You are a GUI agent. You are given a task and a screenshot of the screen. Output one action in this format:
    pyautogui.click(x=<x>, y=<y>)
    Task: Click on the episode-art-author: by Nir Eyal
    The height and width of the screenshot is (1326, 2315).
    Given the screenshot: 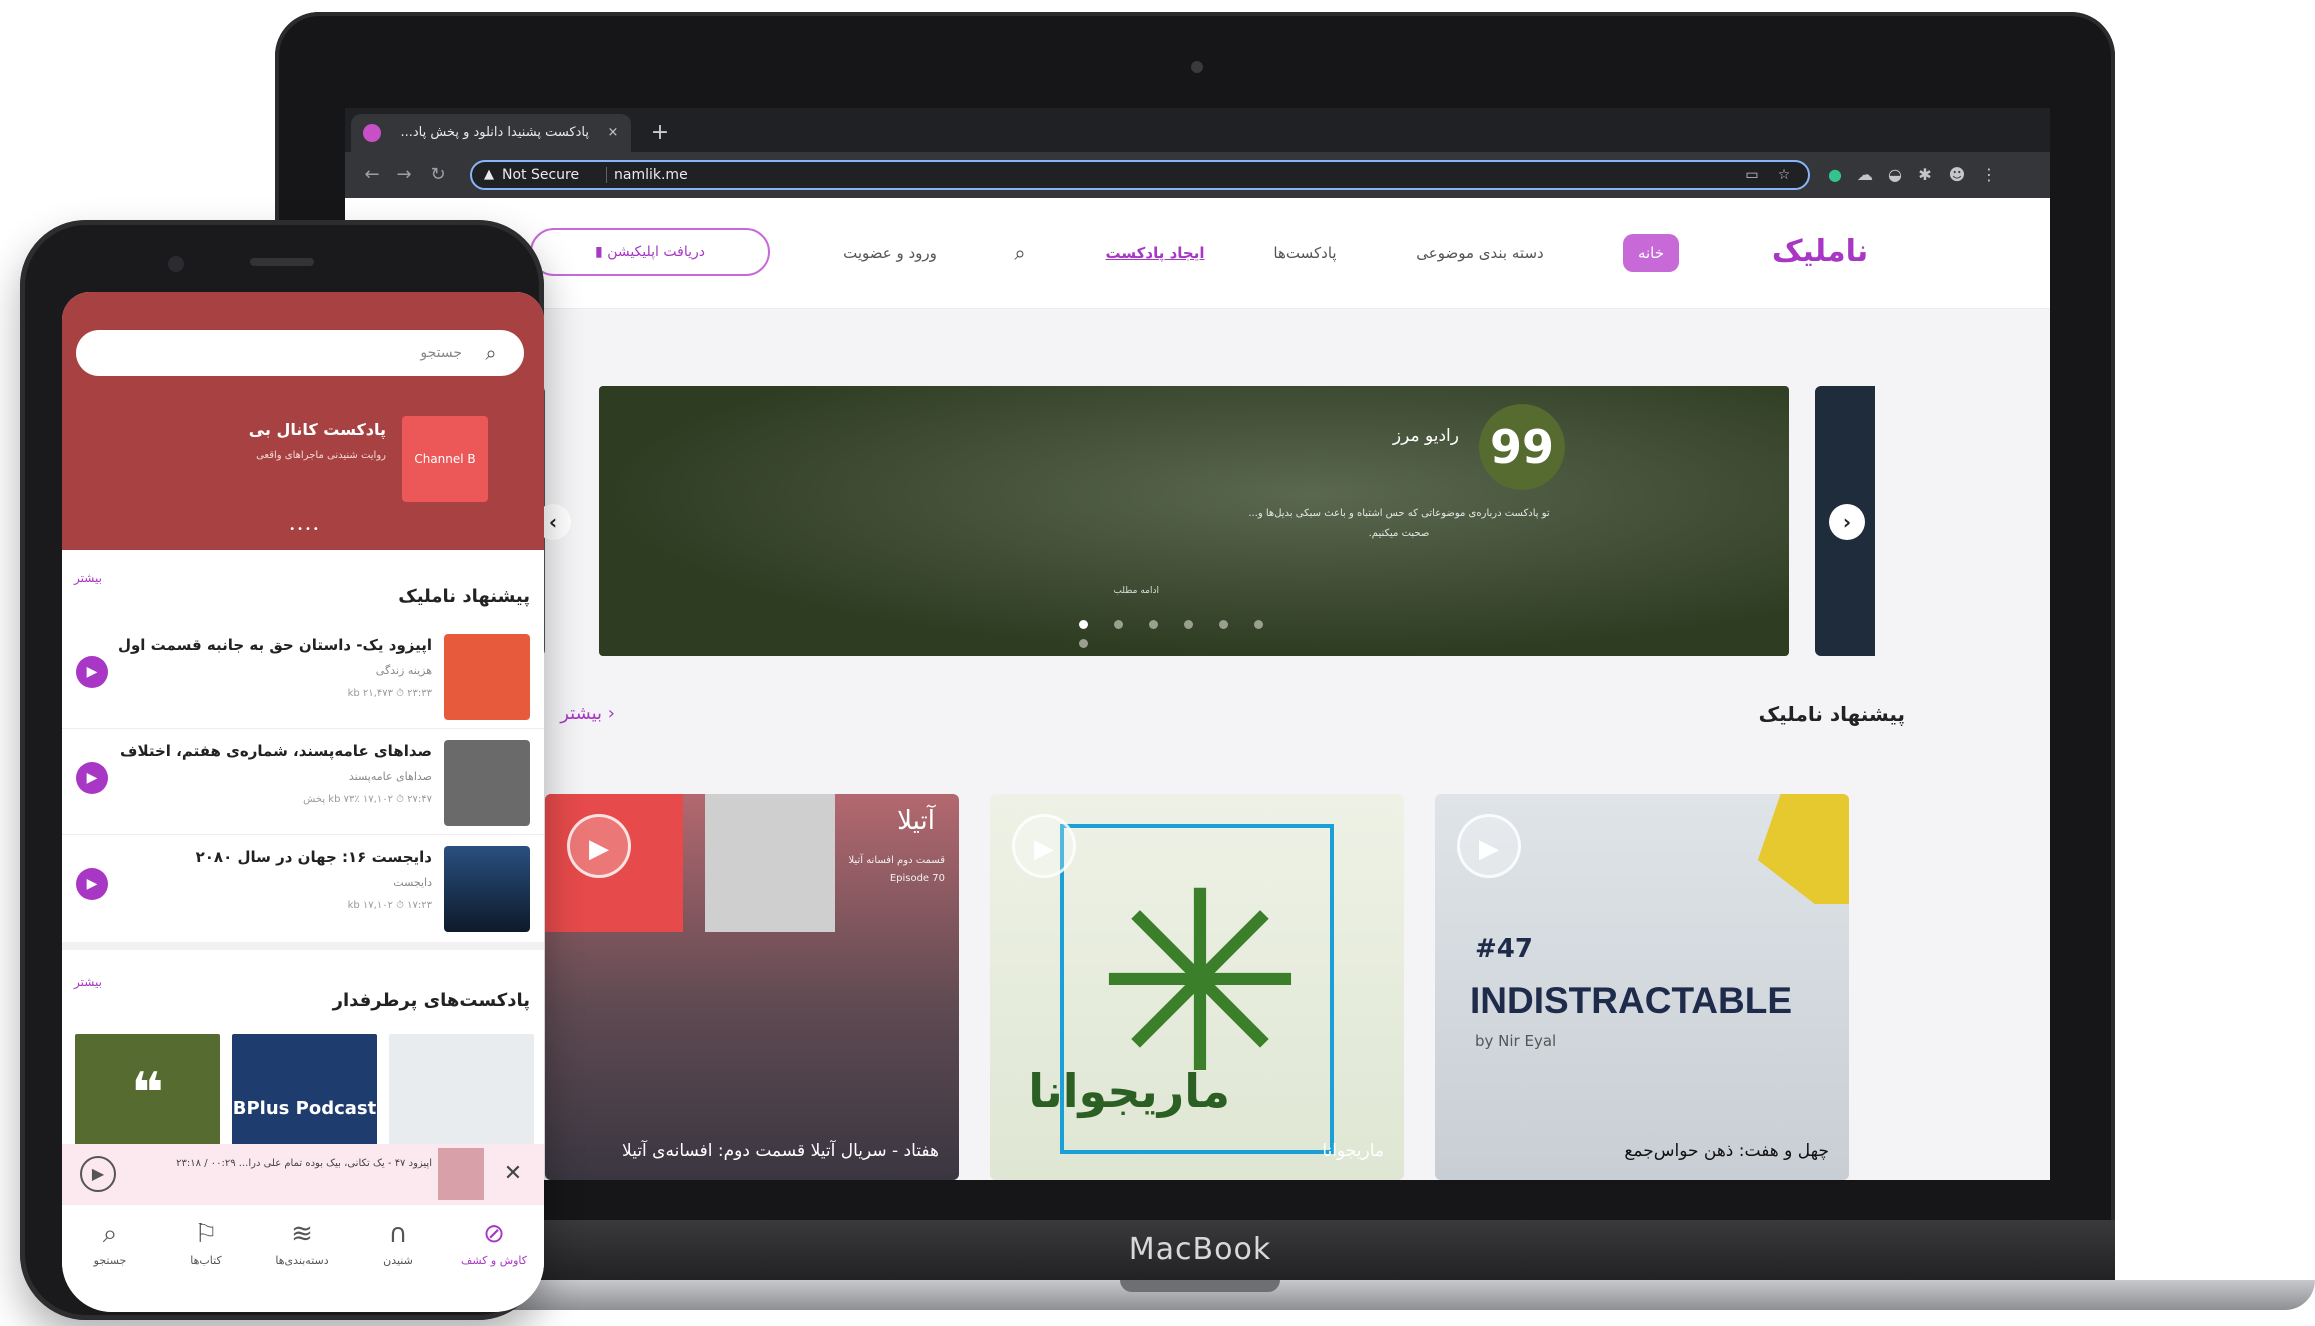 What is the action you would take?
    pyautogui.click(x=1516, y=1041)
    